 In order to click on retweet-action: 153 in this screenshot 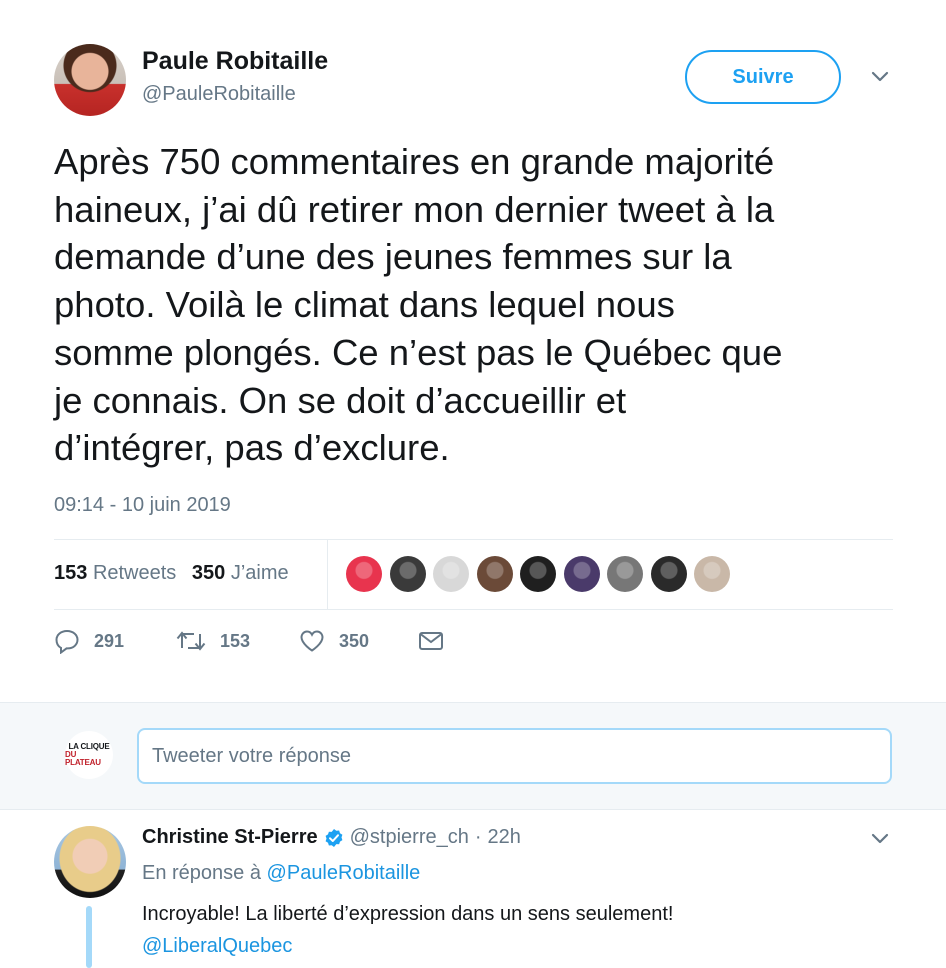, I will do `click(213, 641)`.